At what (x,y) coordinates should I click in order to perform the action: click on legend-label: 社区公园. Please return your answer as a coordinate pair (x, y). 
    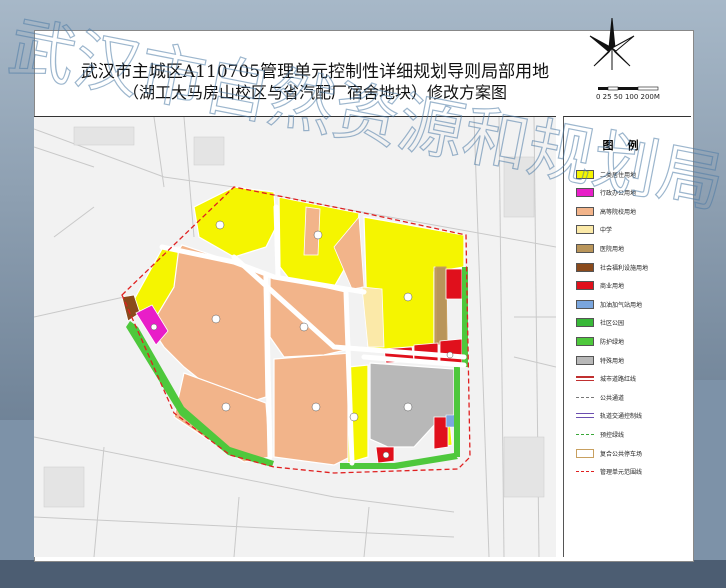
    Looking at the image, I should click on (612, 324).